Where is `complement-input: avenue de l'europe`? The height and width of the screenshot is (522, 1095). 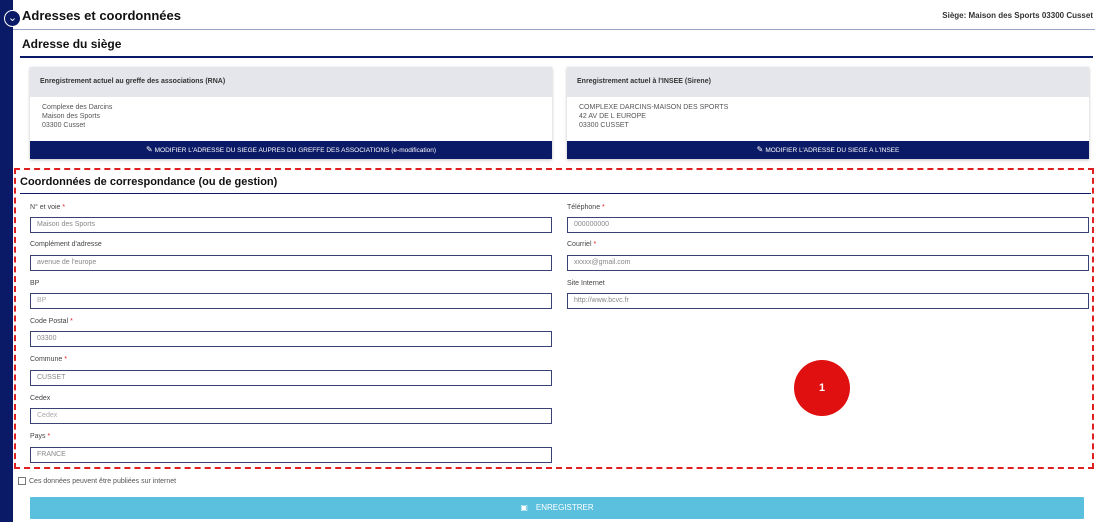 complement-input: avenue de l'europe is located at coordinates (291, 263).